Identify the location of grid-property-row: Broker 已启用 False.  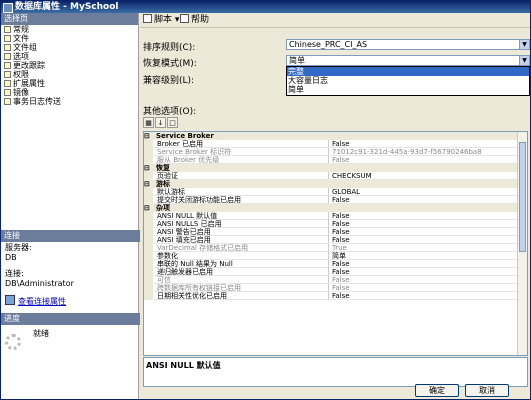
(335, 144).